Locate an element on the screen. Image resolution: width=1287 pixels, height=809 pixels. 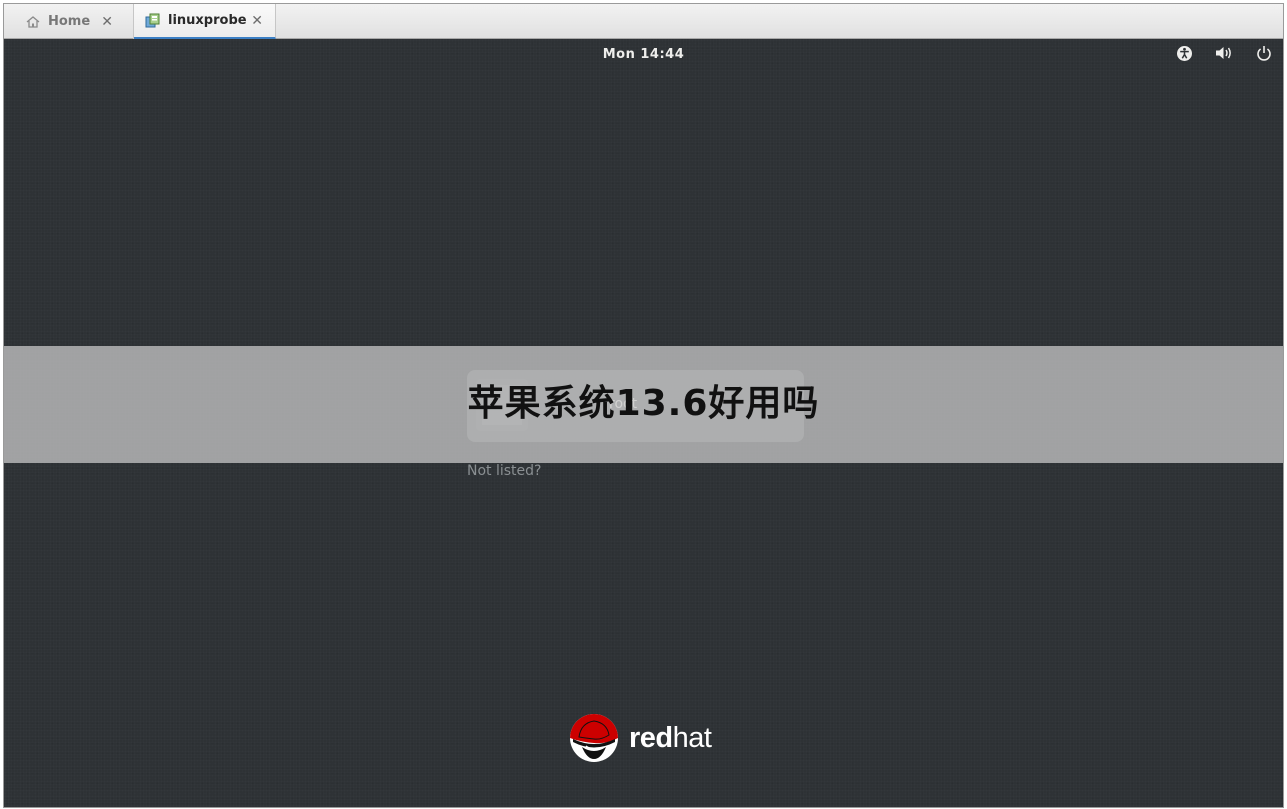
accessibility-icon is located at coordinates (1184, 53).